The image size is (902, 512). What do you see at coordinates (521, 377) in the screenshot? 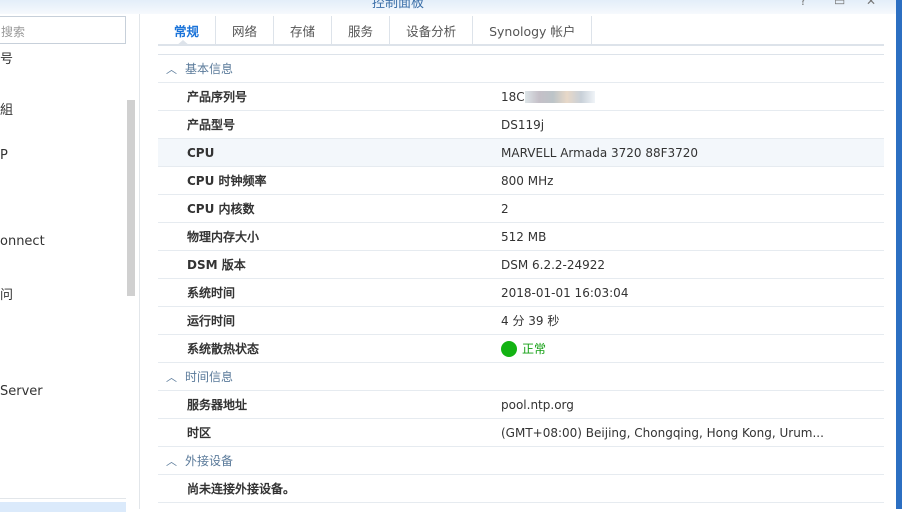
I see `section-header: ︿ 时间信息` at bounding box center [521, 377].